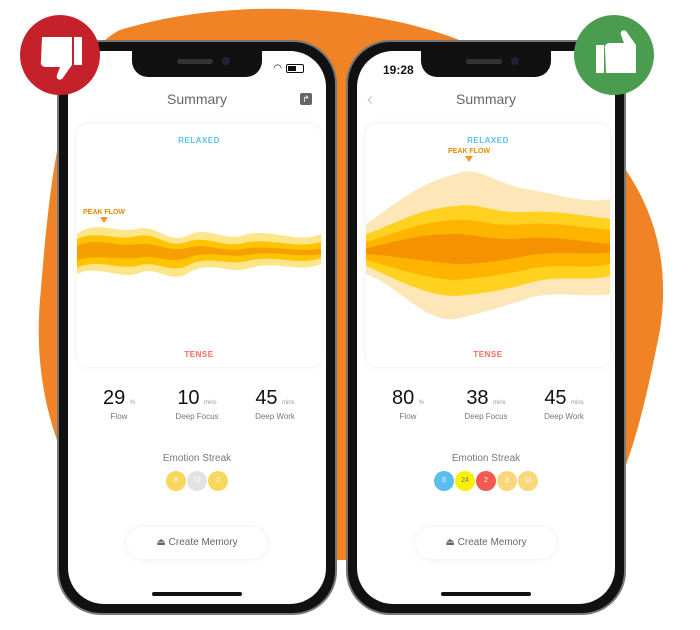 The image size is (700, 630). Describe the element at coordinates (176, 481) in the screenshot. I see `streak-dot: 8` at that location.